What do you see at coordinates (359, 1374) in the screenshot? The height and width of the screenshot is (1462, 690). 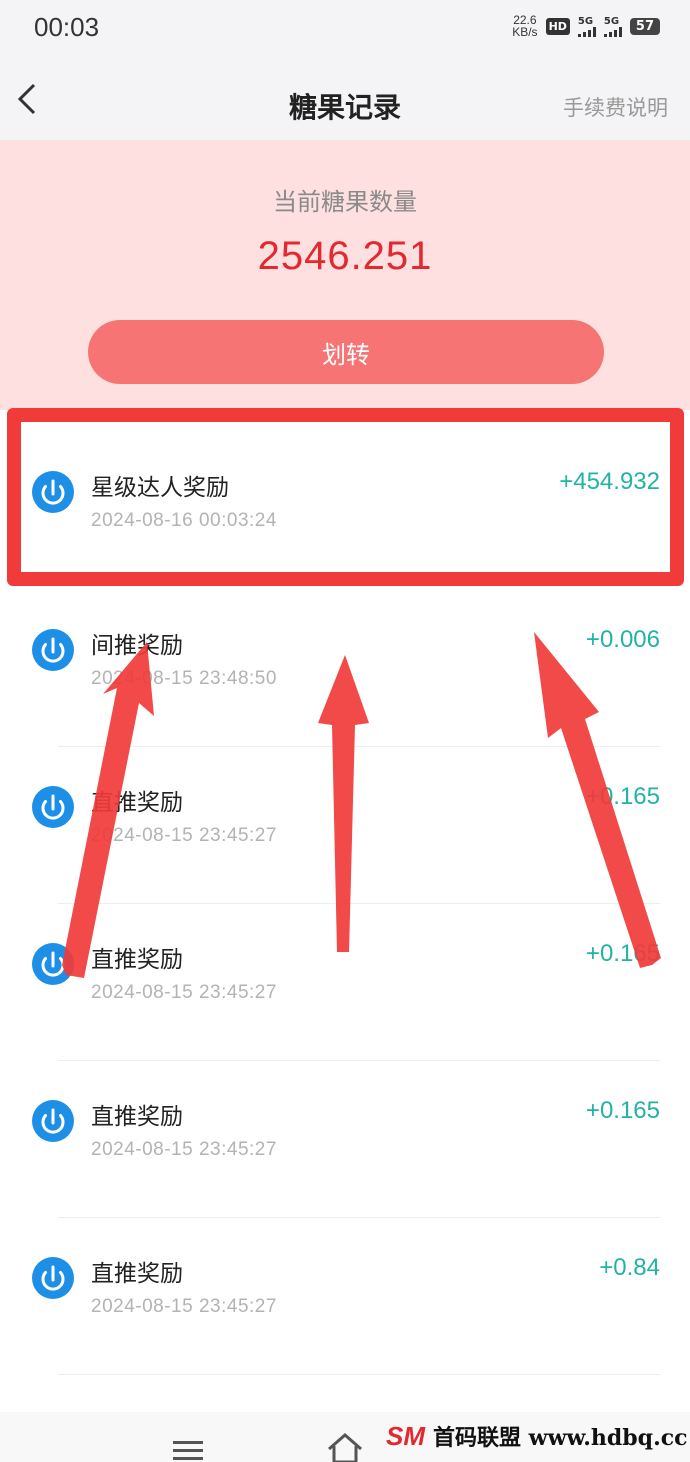 I see `divider` at bounding box center [359, 1374].